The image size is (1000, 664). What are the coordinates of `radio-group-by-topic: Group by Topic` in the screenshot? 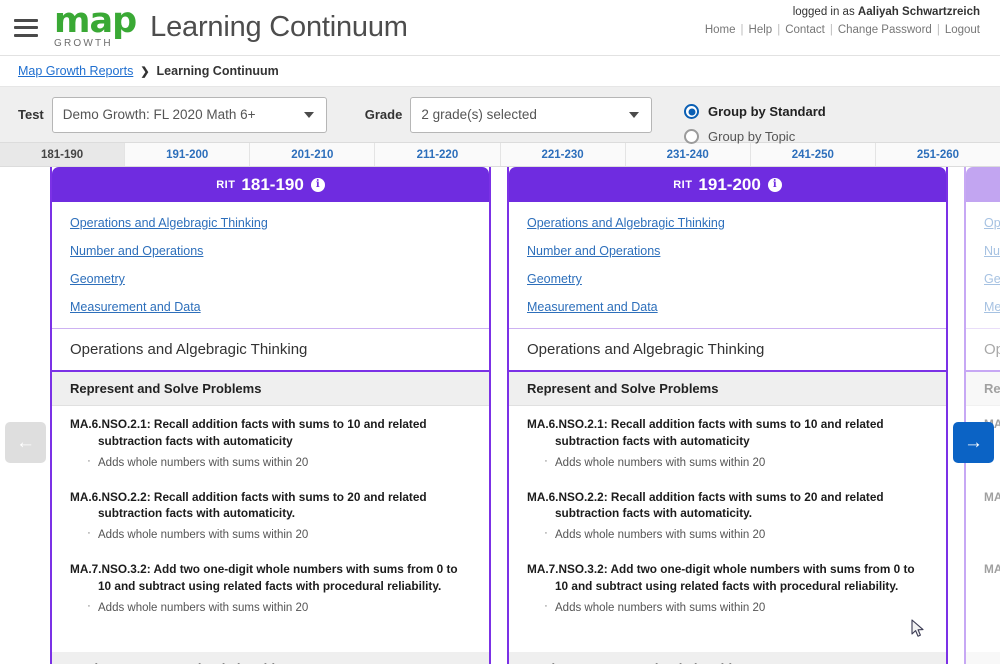 It's located at (755, 136).